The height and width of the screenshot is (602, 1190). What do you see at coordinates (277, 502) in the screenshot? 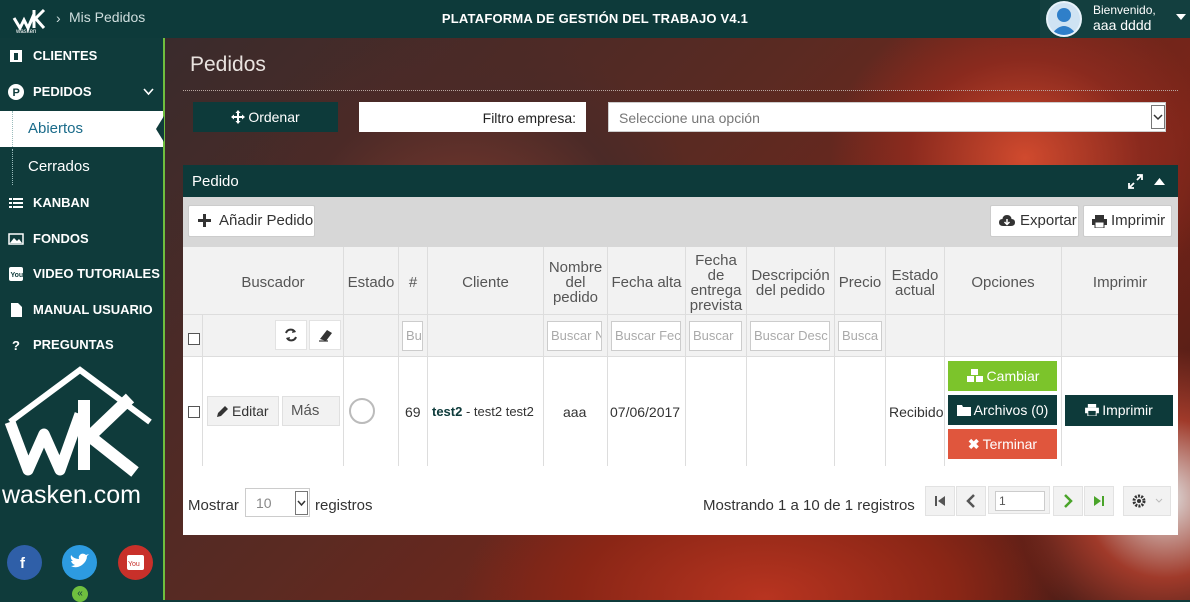
I see `page-size-select: 10` at bounding box center [277, 502].